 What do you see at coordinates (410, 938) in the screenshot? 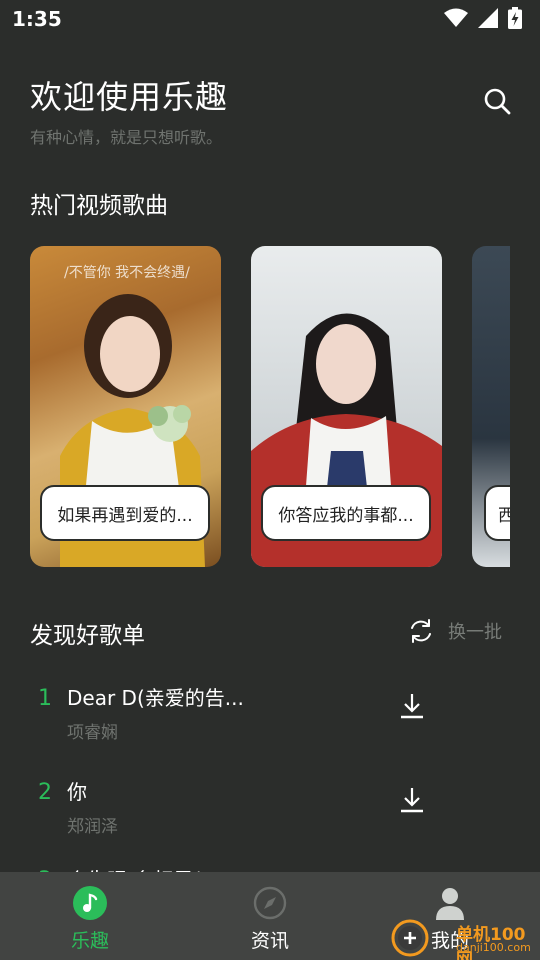
I see `watermark-logo-icon` at bounding box center [410, 938].